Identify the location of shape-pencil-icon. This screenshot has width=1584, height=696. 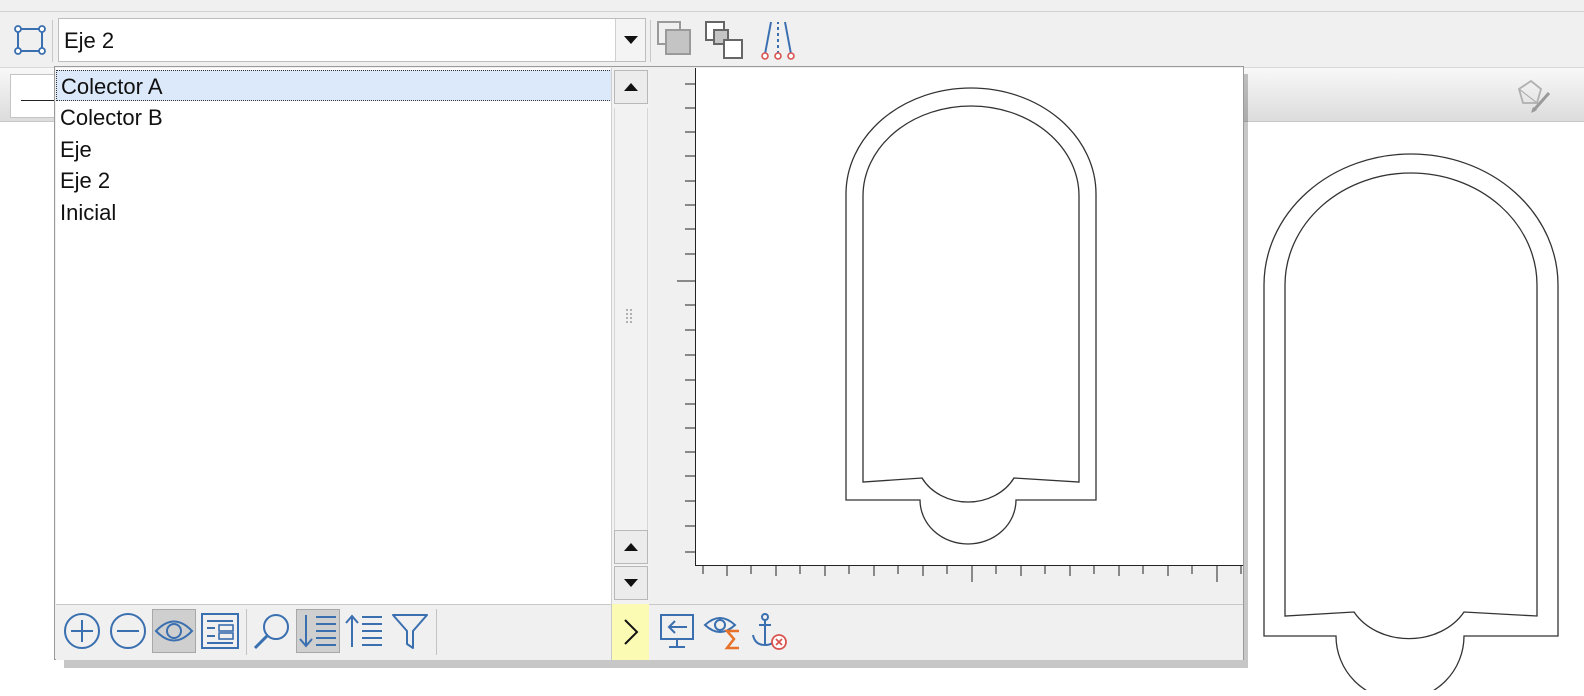
(1533, 96).